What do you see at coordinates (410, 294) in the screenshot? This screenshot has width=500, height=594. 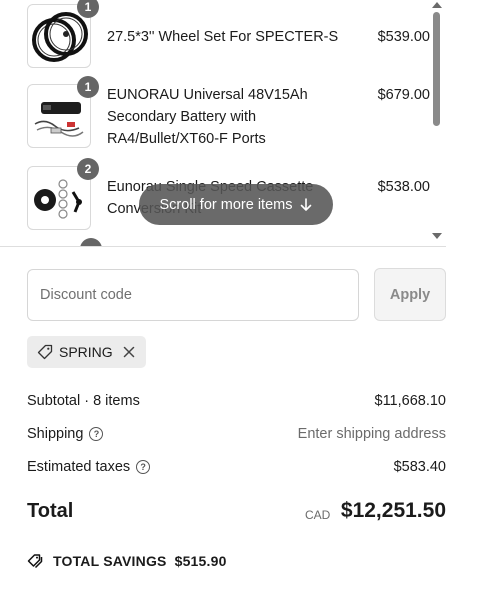 I see `apply-discount-button: Apply` at bounding box center [410, 294].